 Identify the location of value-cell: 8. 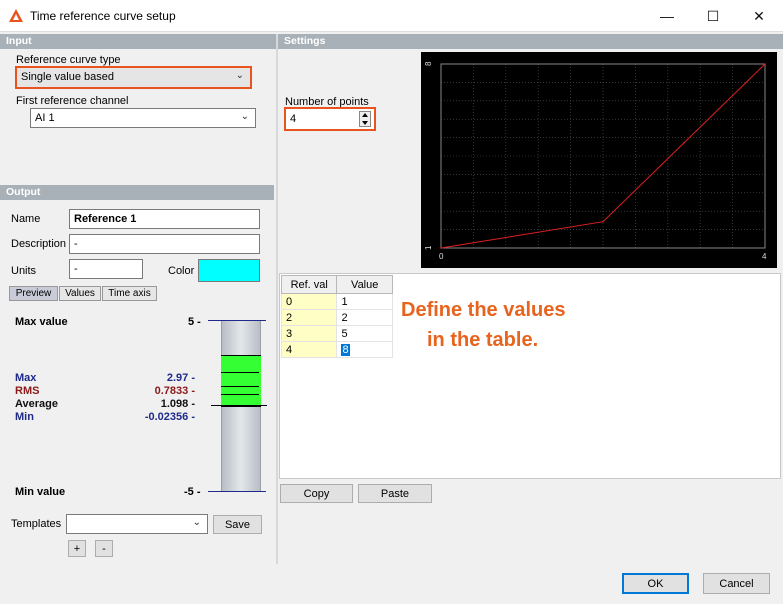
(364, 349).